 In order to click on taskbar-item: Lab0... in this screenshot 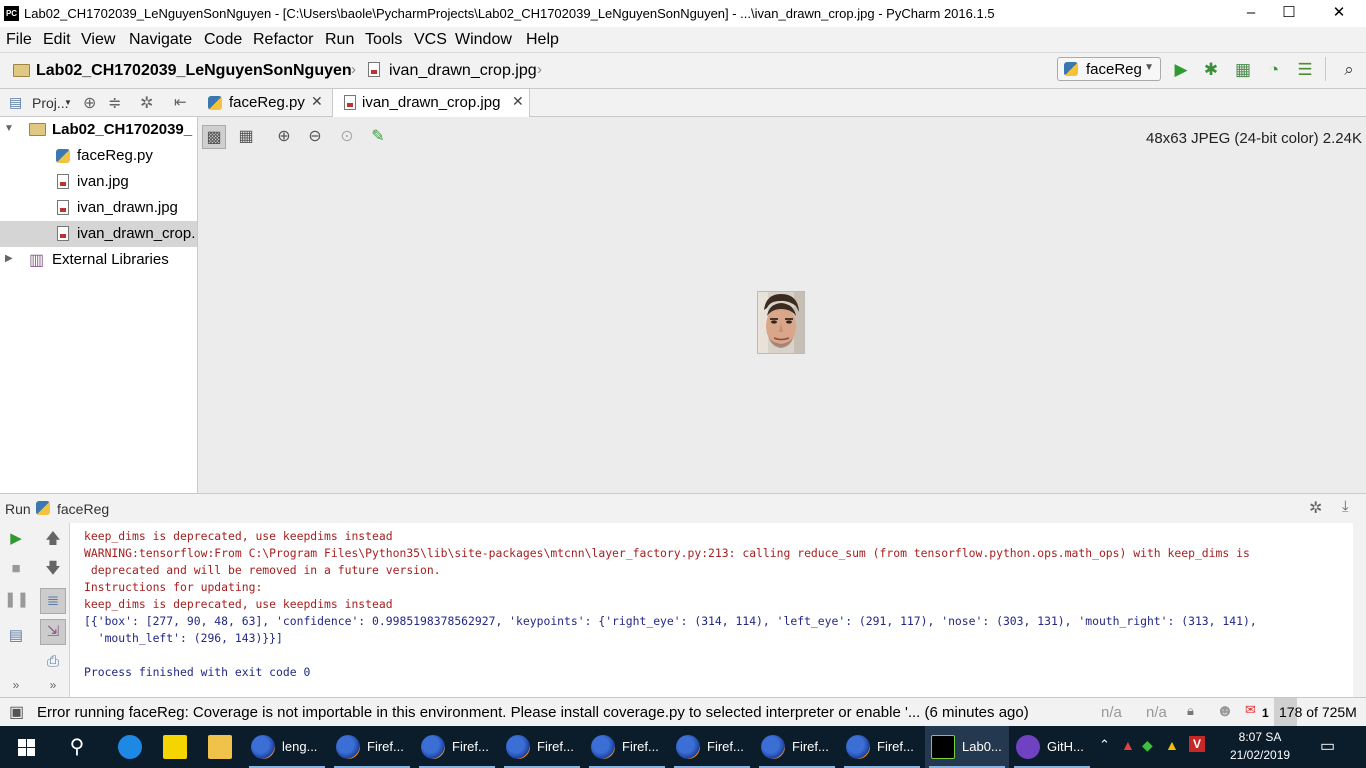, I will do `click(967, 747)`.